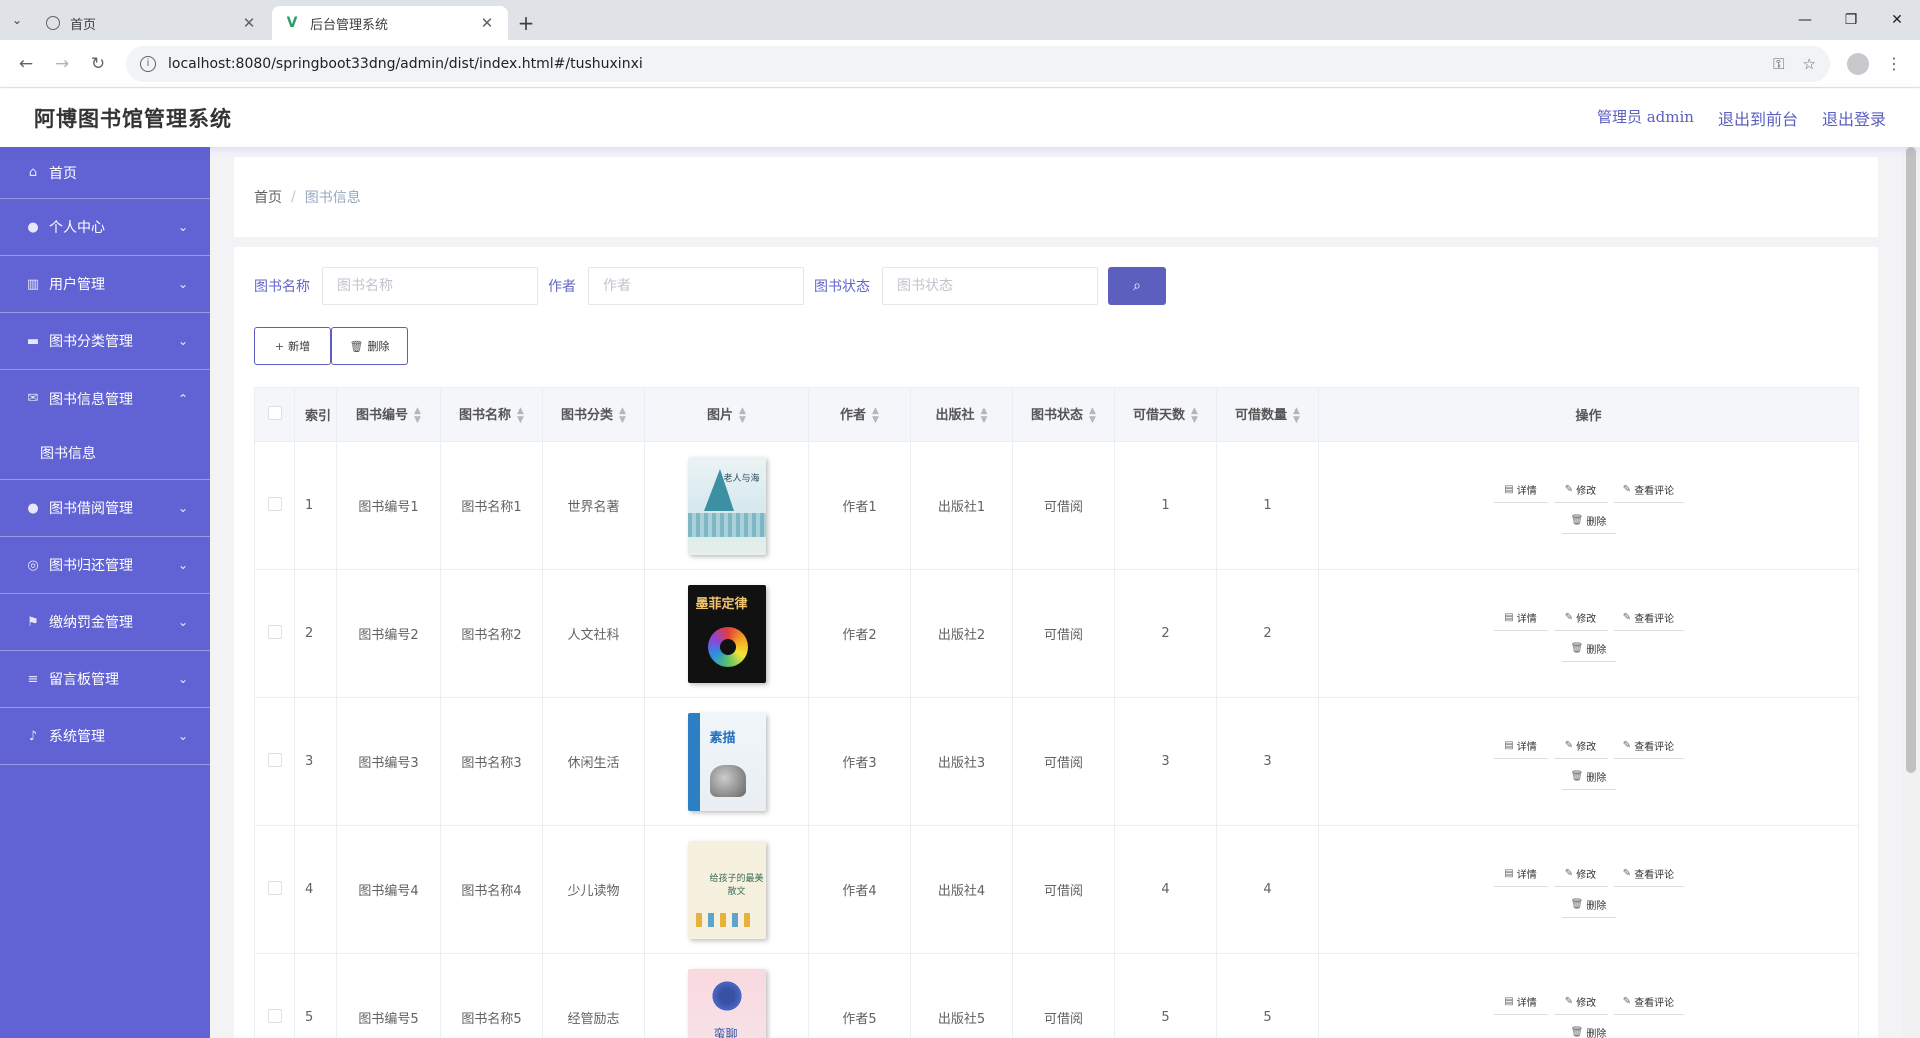 Image resolution: width=1920 pixels, height=1038 pixels. Describe the element at coordinates (1267, 505) in the screenshot. I see `cell-qty: 1` at that location.